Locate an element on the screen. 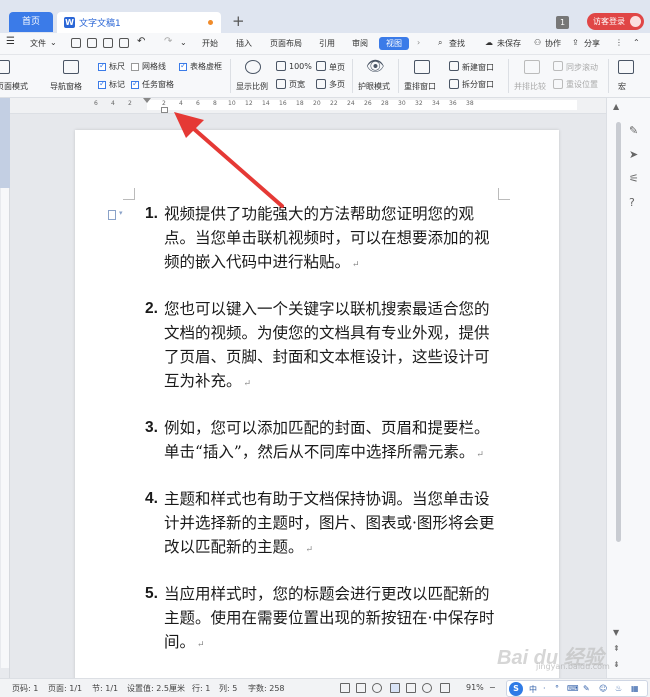 The image size is (650, 697). outline-view-icon is located at coordinates (361, 688).